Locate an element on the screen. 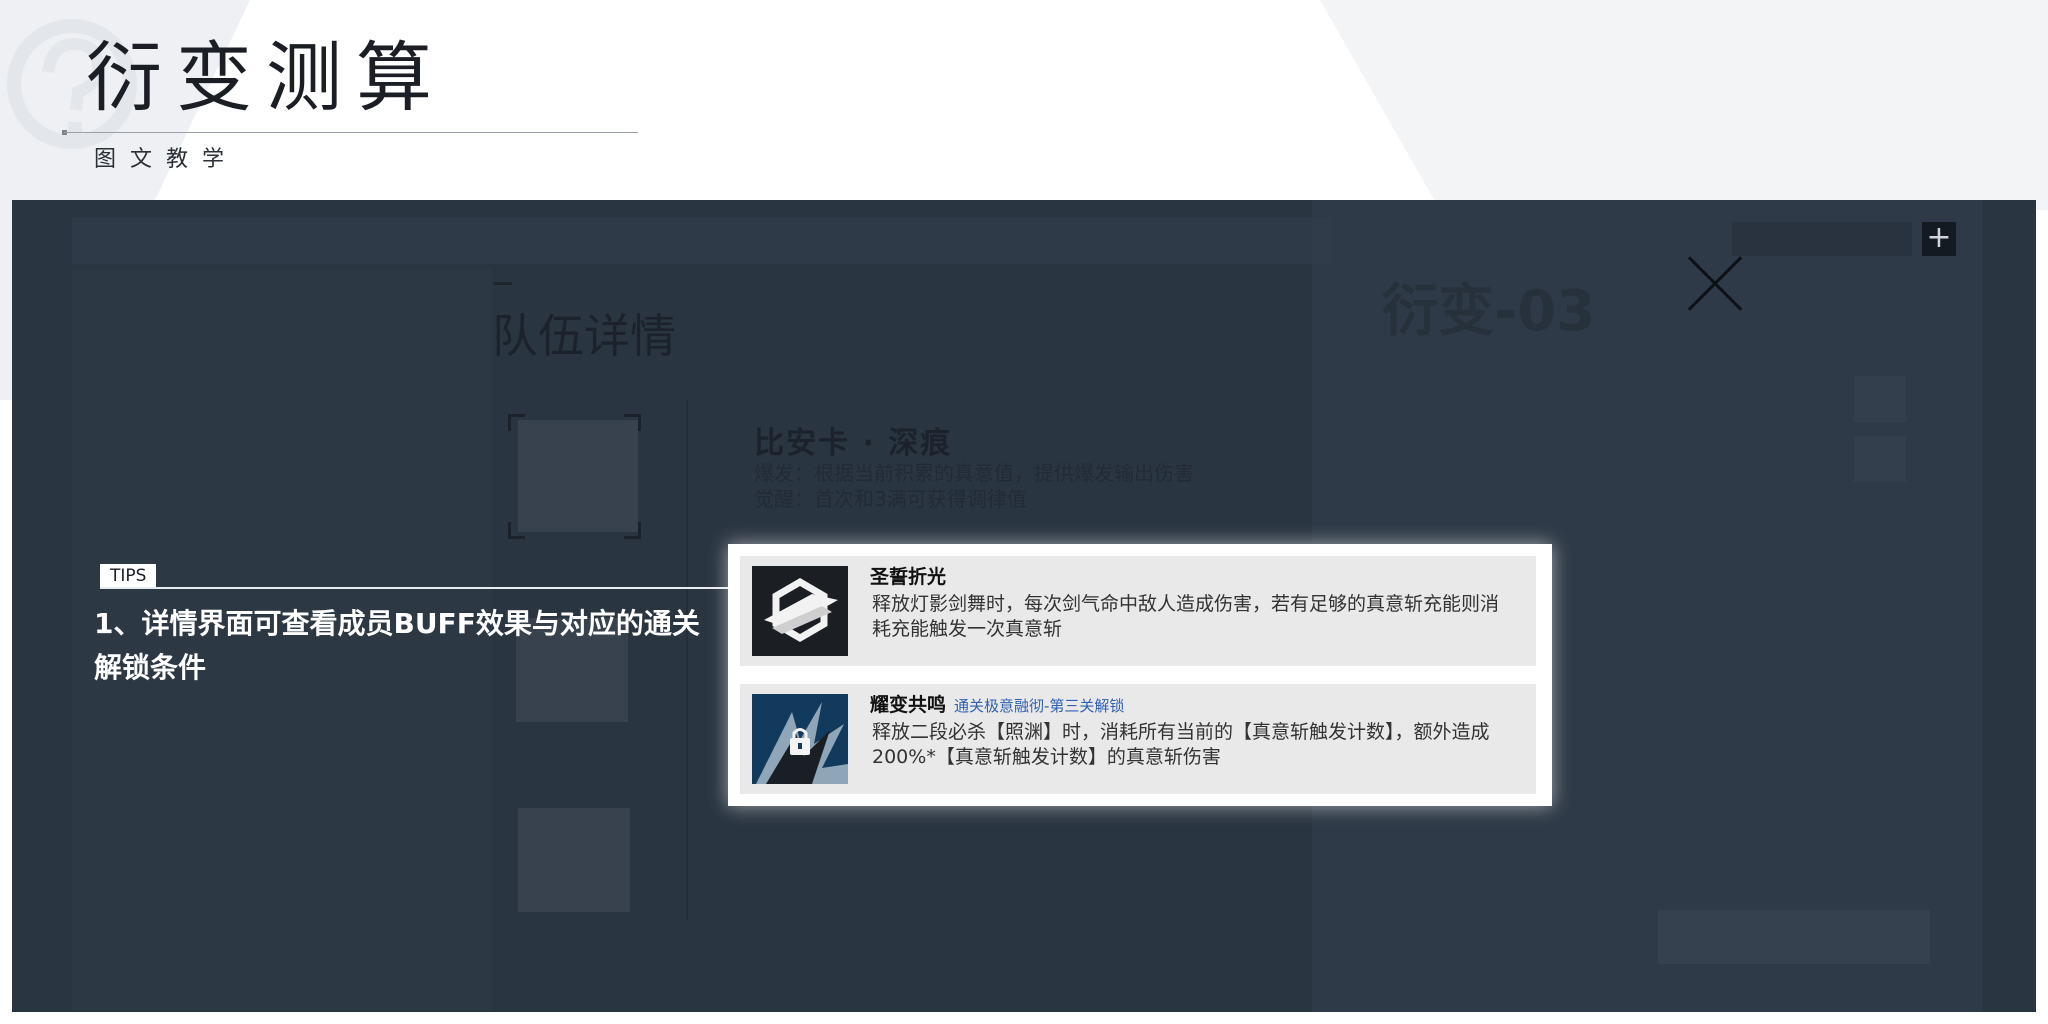  add-button: + is located at coordinates (1939, 239).